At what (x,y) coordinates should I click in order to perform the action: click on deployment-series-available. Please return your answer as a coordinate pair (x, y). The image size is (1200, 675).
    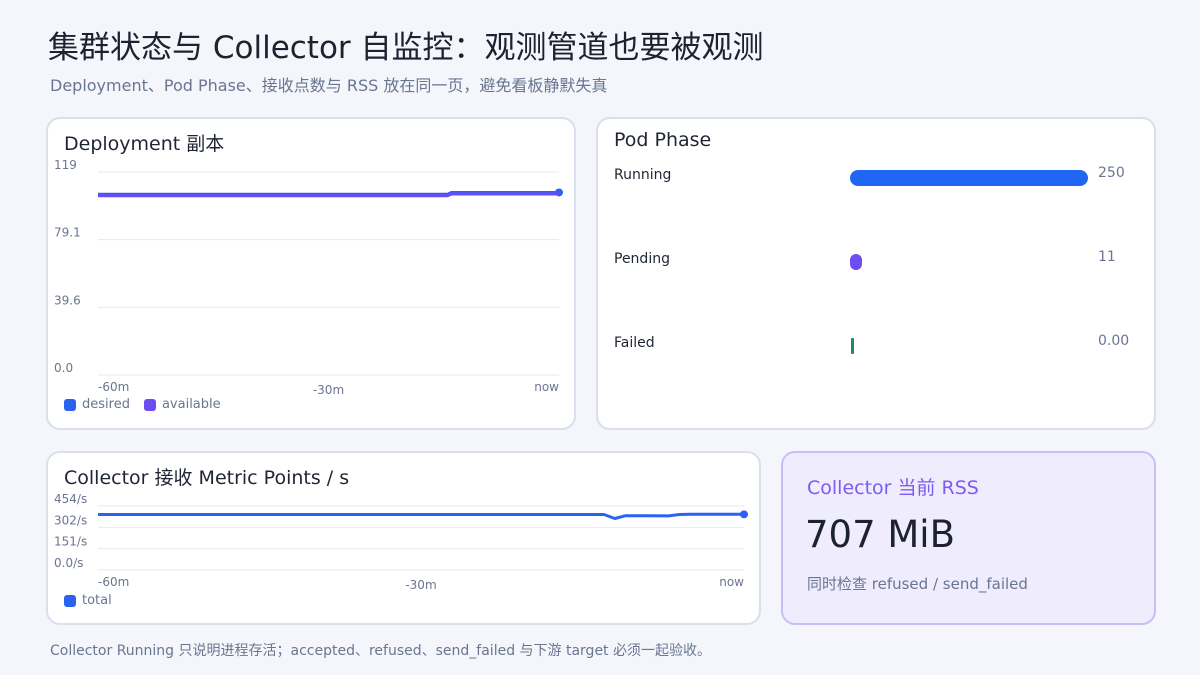
    Looking at the image, I should click on (328, 195).